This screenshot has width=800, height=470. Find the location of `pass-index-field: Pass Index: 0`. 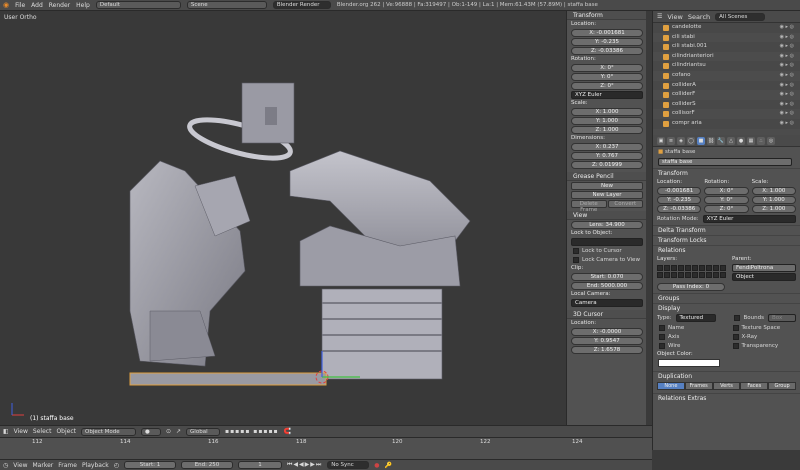

pass-index-field: Pass Index: 0 is located at coordinates (691, 287).